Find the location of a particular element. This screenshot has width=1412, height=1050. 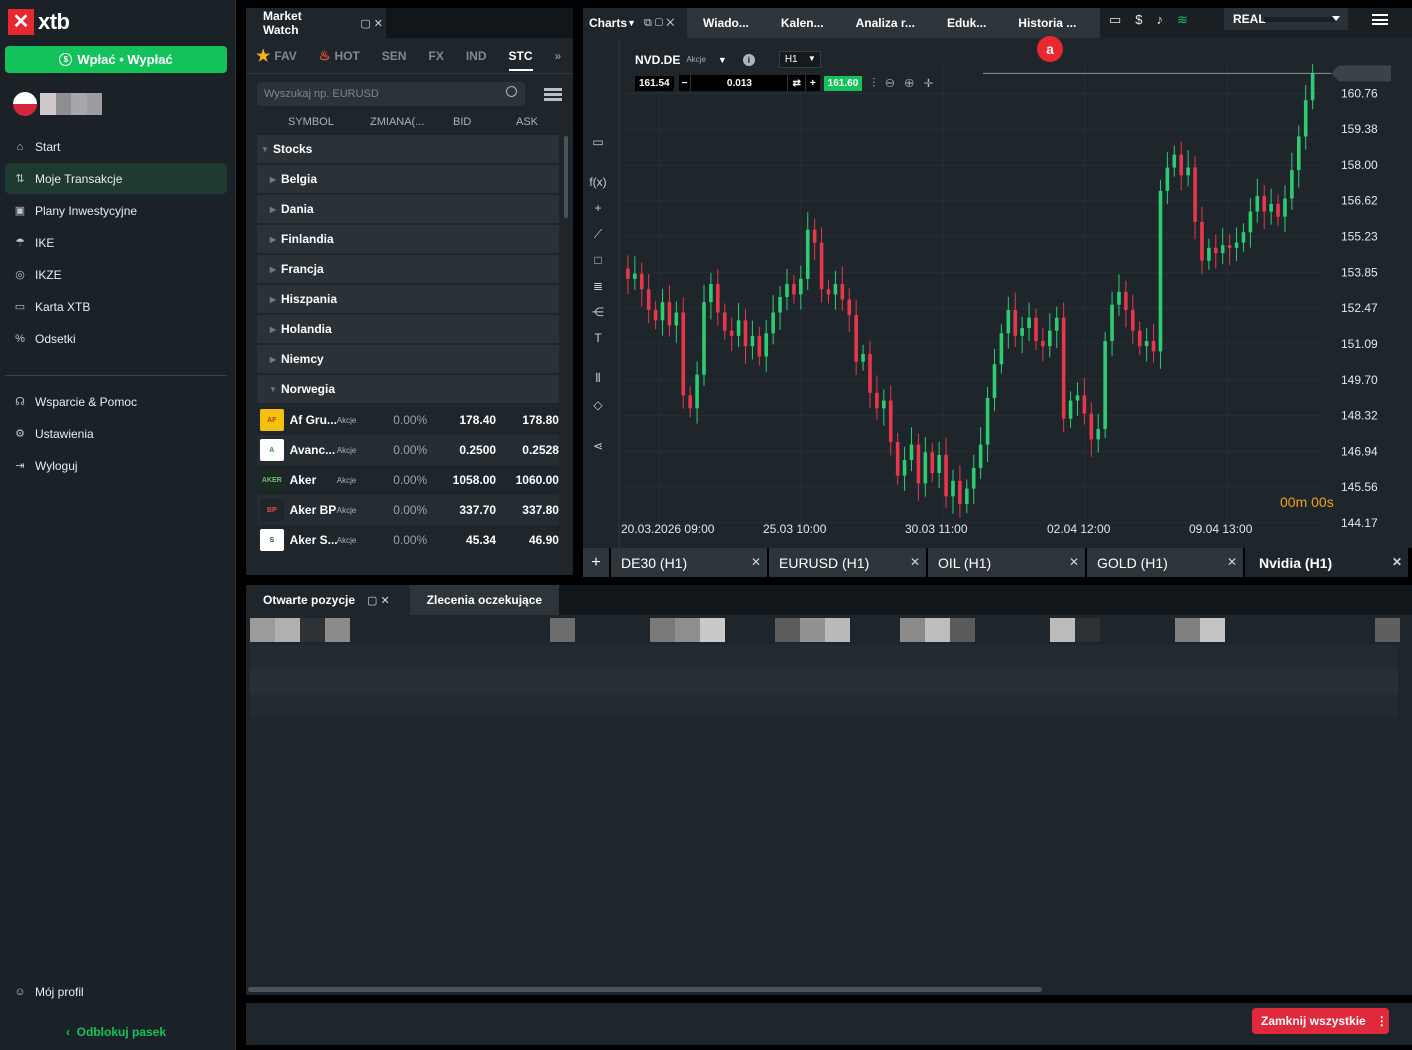

tab-sen: SEN is located at coordinates (394, 56).